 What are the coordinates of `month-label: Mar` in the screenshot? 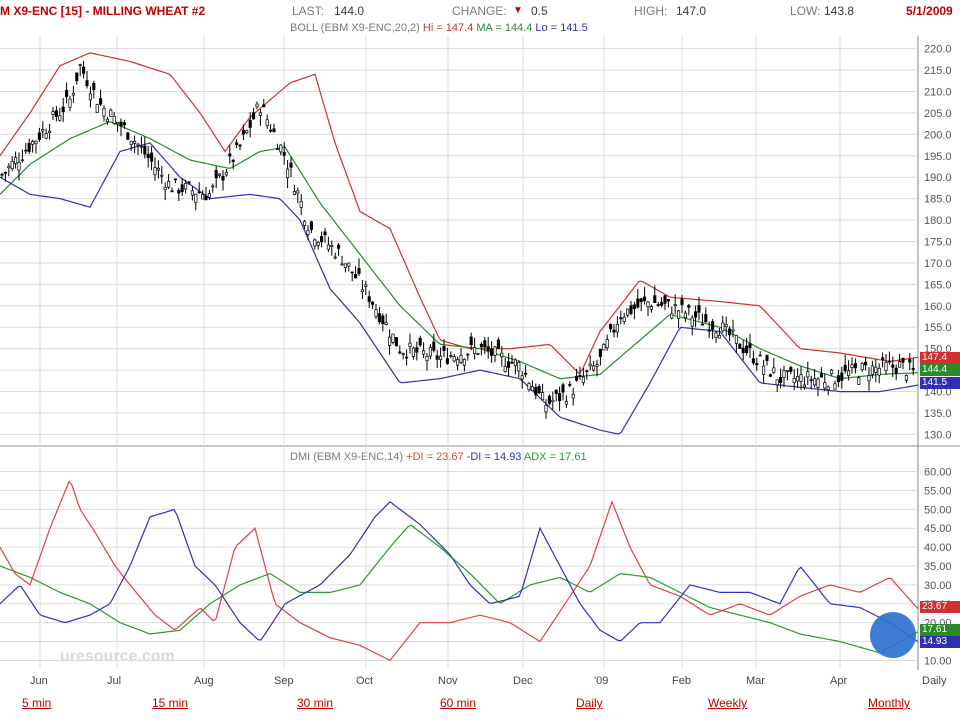 It's located at (755, 681).